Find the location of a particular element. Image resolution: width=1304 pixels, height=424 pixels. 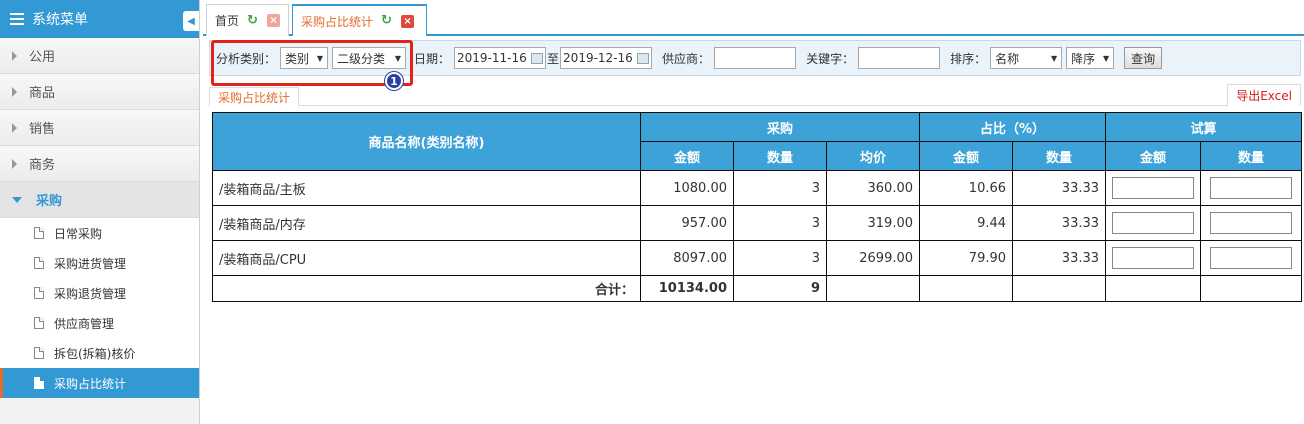

sidebar-item-label: 采购退货管理 is located at coordinates (90, 293).